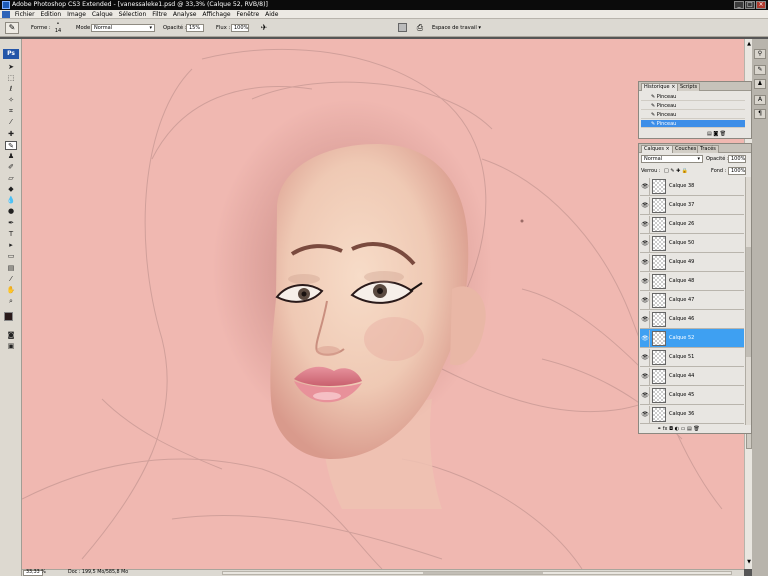  Describe the element at coordinates (11, 223) in the screenshot. I see `pen-tool-icon: ✒` at that location.